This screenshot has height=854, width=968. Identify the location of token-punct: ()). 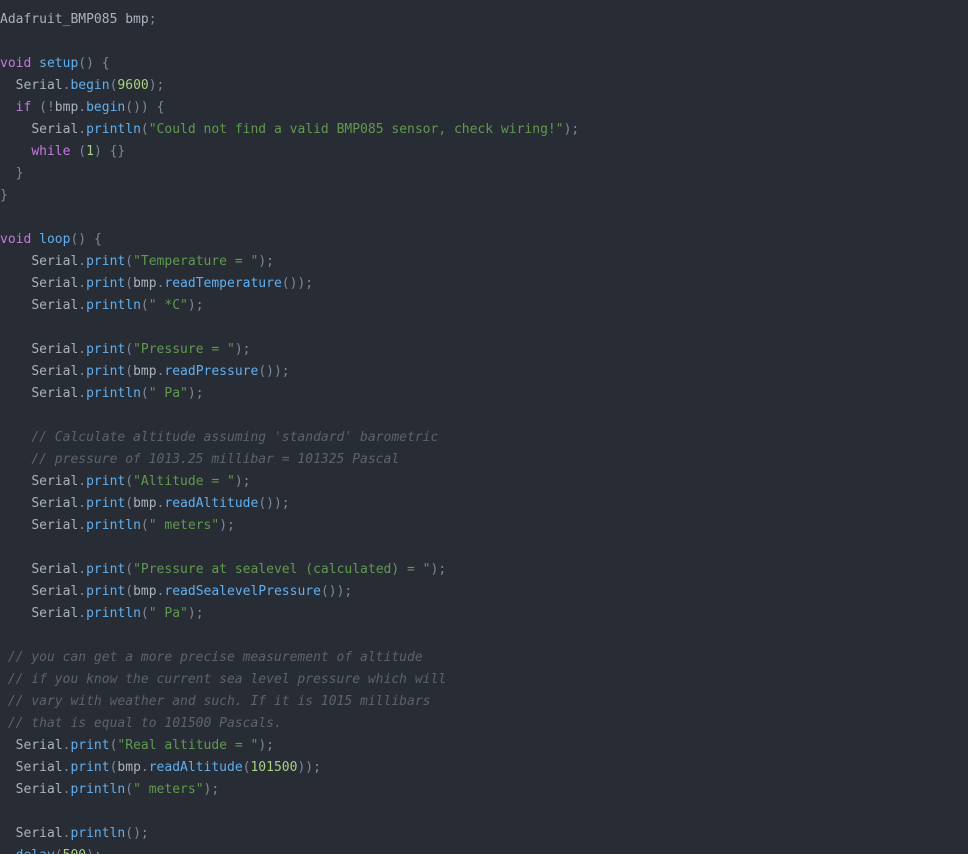
(137, 107).